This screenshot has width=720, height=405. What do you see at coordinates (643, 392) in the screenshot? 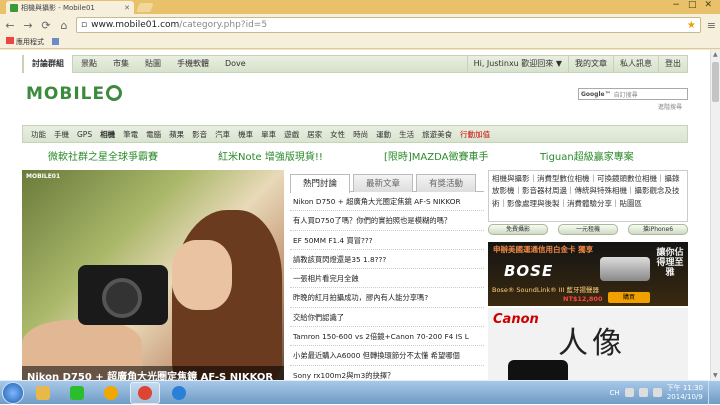
I see `network-icon` at bounding box center [643, 392].